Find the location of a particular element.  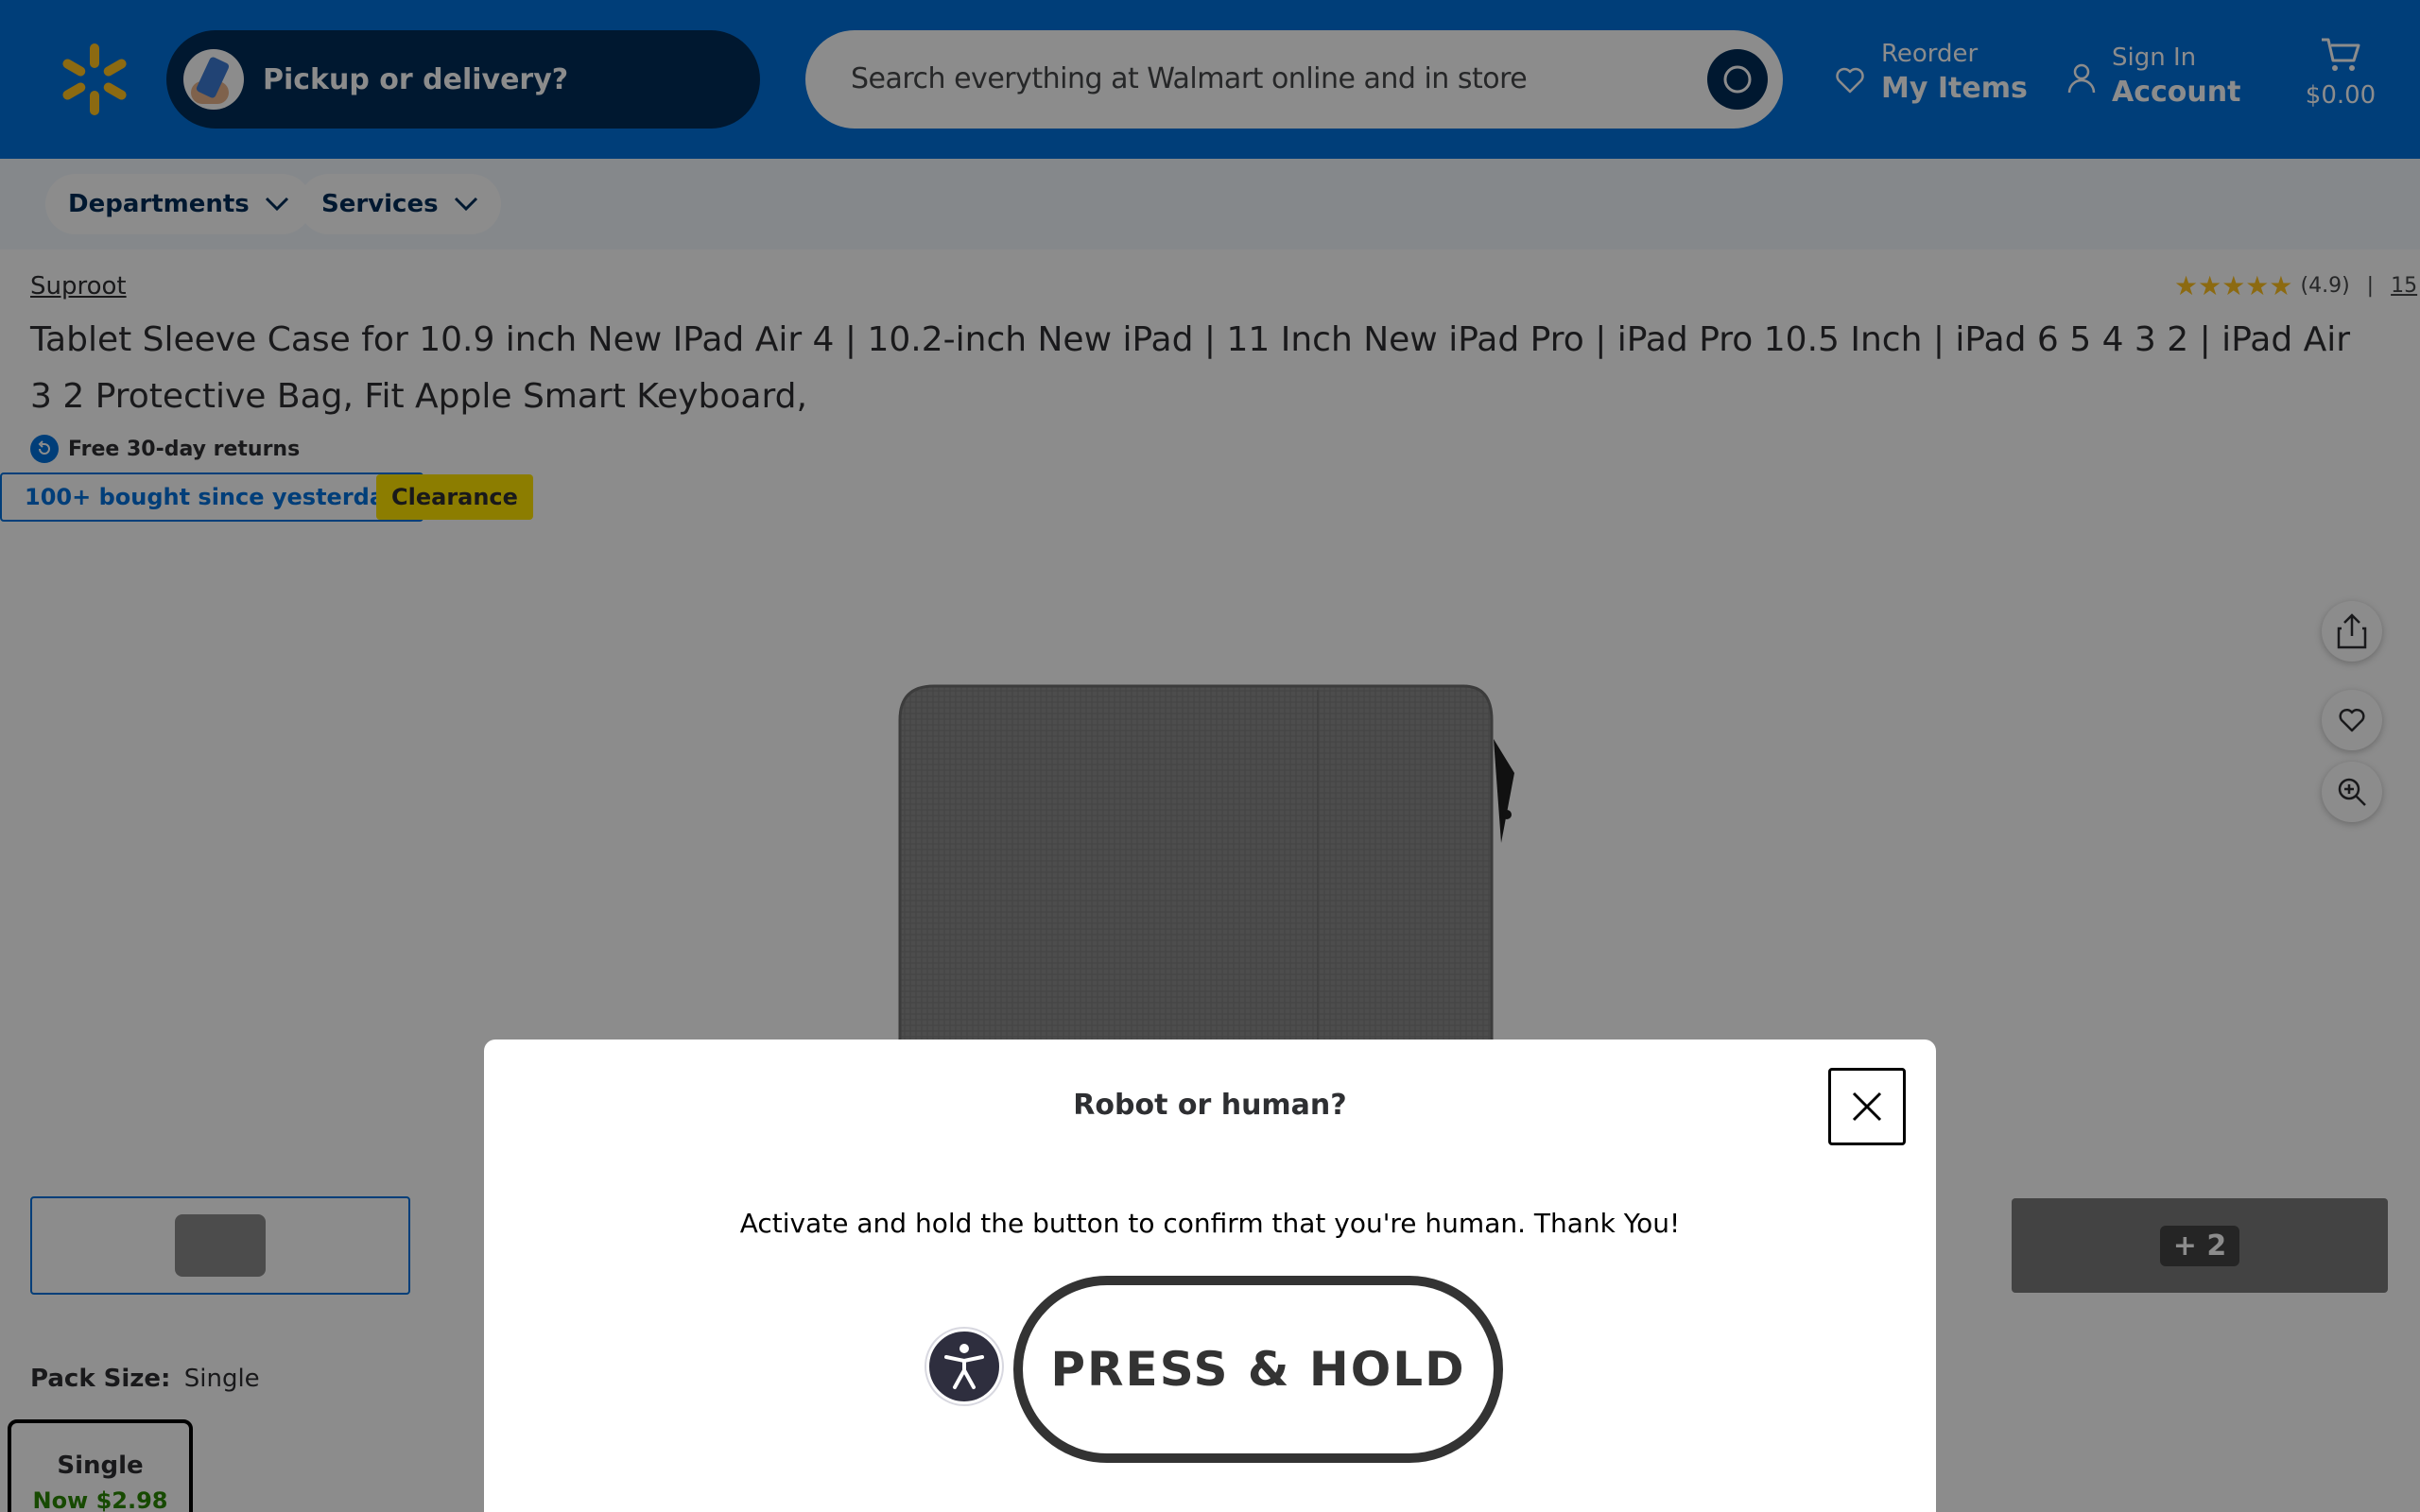

close-icon is located at coordinates (1867, 1106).